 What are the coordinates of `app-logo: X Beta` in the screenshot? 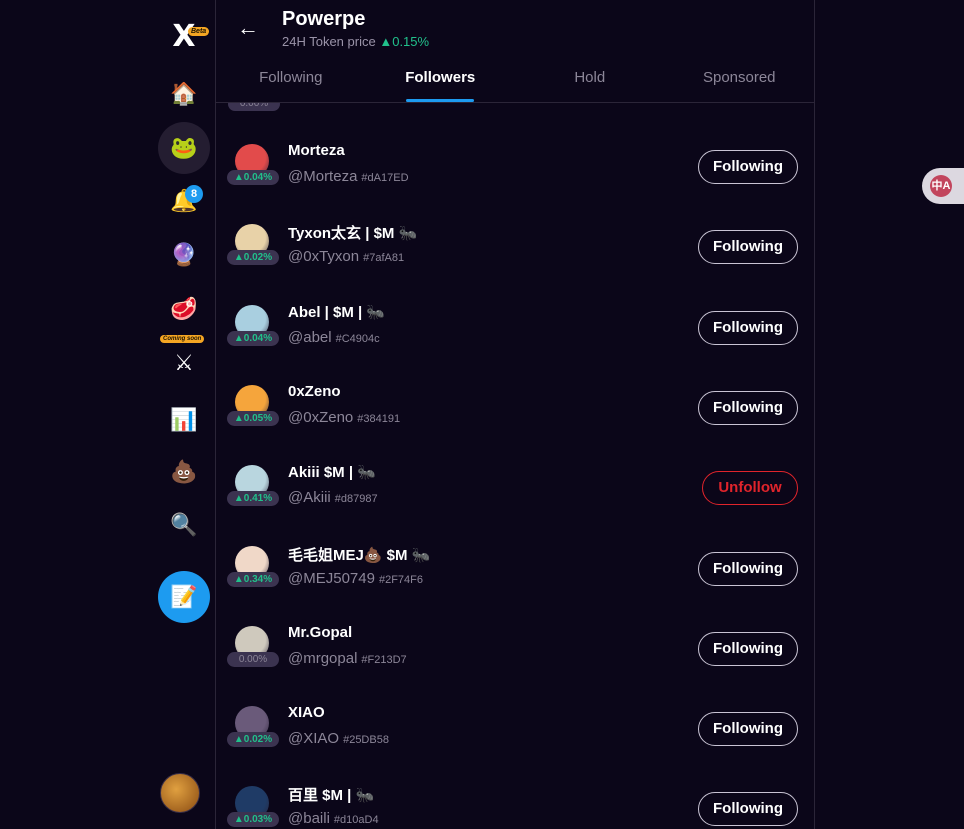 It's located at (184, 36).